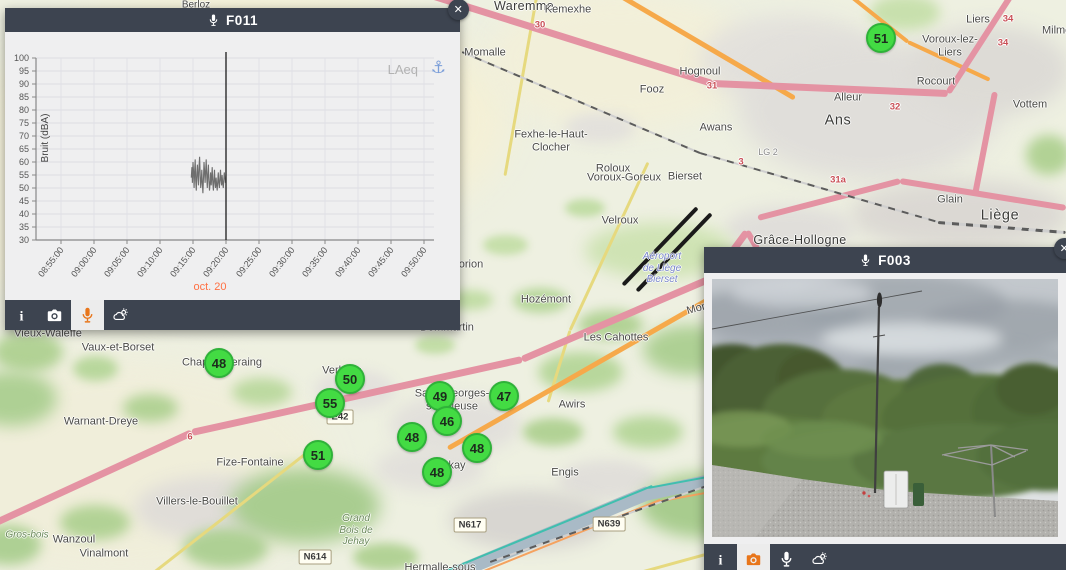  What do you see at coordinates (83, 262) in the screenshot?
I see `svg-text: 09:00:00` at bounding box center [83, 262].